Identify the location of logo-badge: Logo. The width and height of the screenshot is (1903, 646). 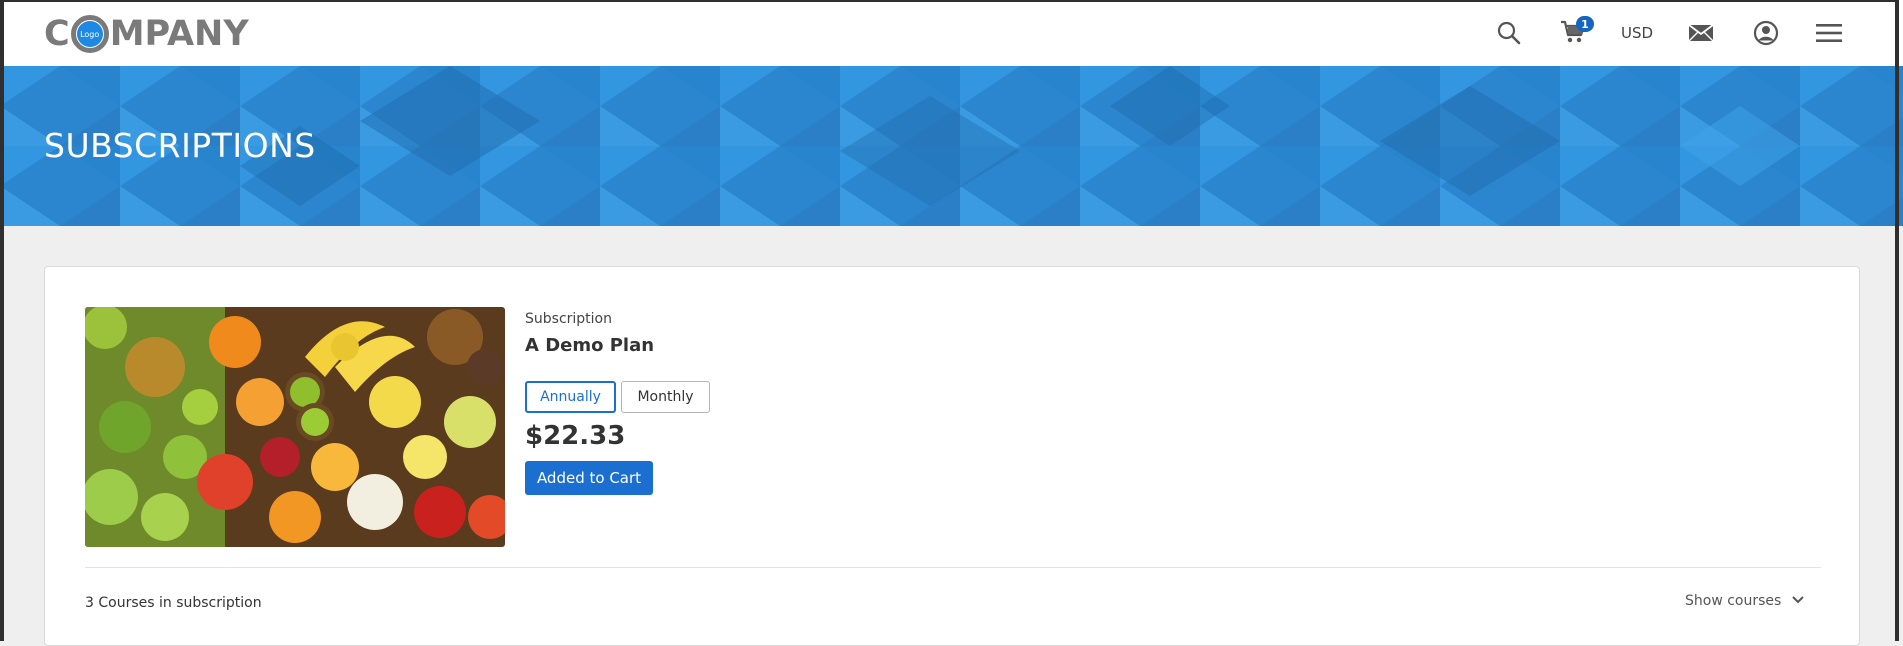
(89, 34).